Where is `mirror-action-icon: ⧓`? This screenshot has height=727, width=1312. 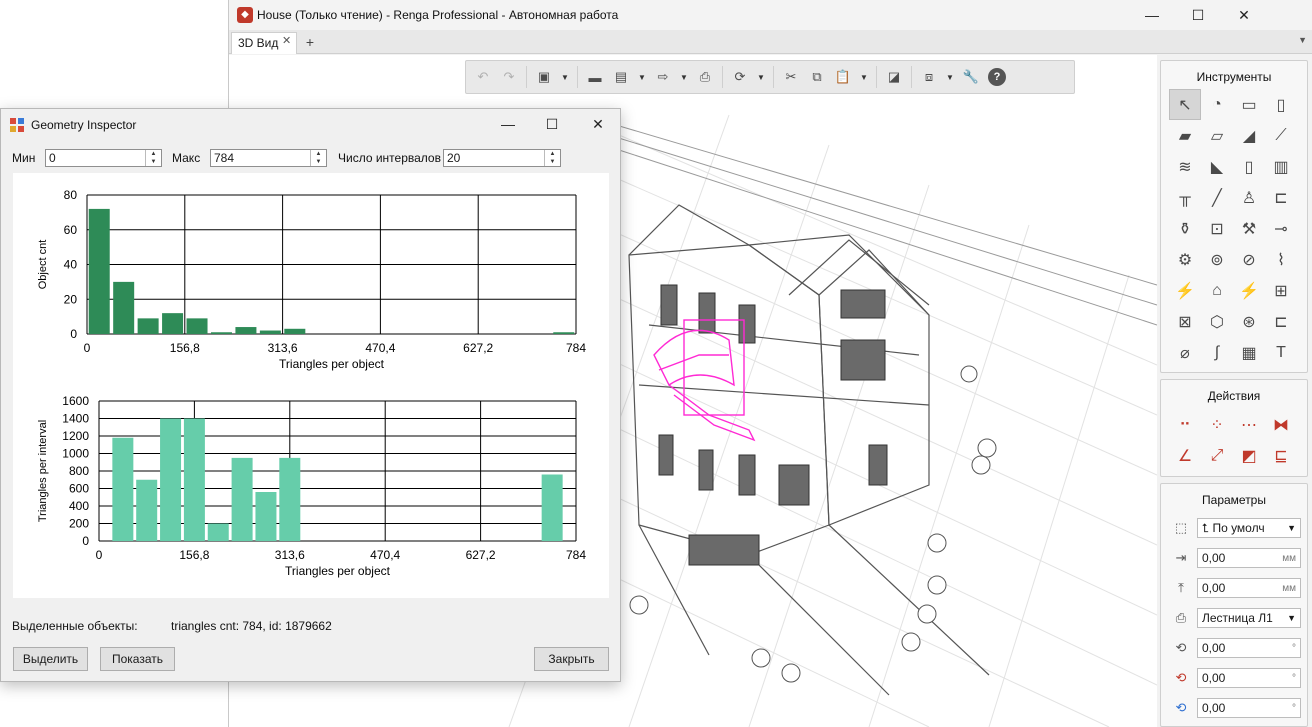 mirror-action-icon: ⧓ is located at coordinates (1281, 424).